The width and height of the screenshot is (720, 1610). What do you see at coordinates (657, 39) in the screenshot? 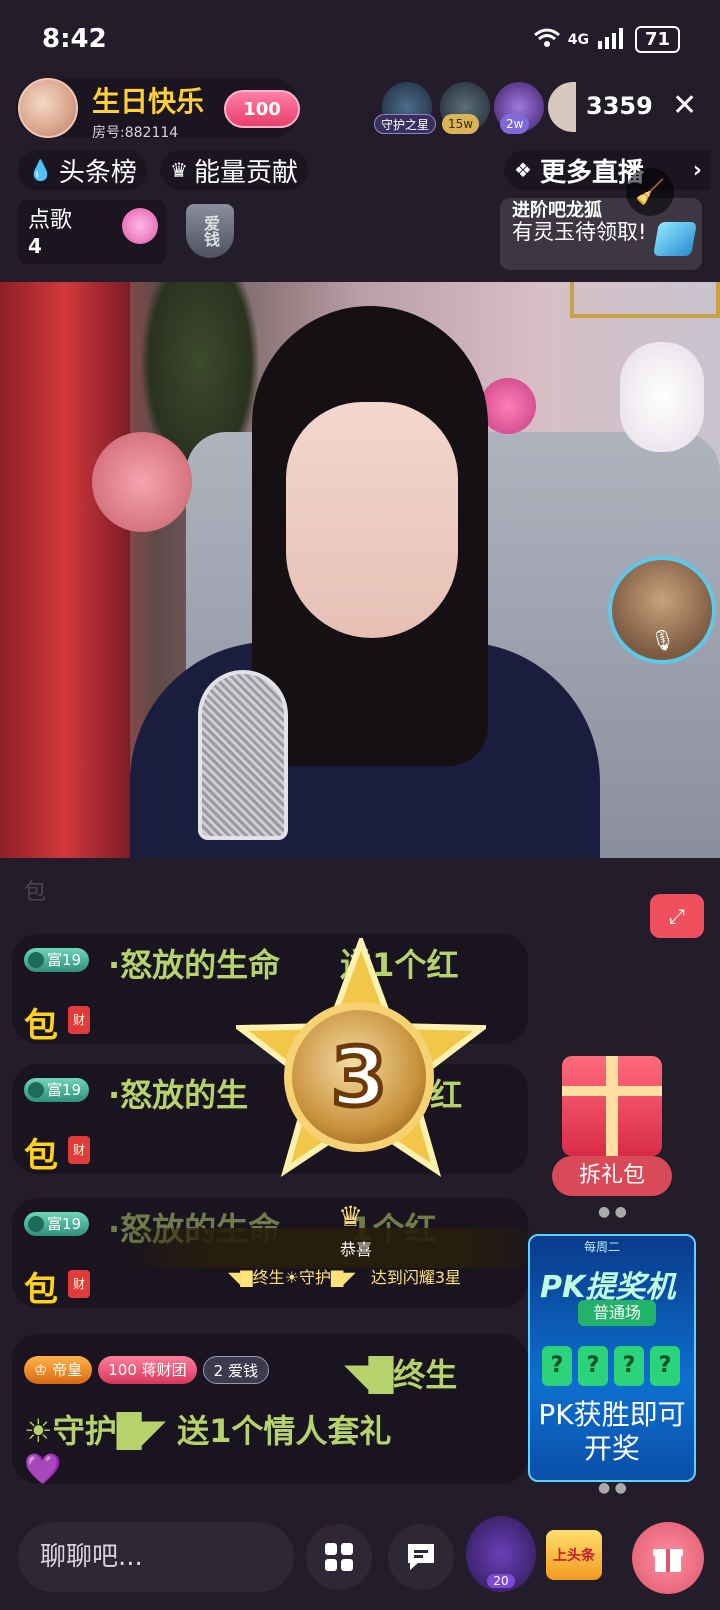
I see `battery-indicator: 71` at bounding box center [657, 39].